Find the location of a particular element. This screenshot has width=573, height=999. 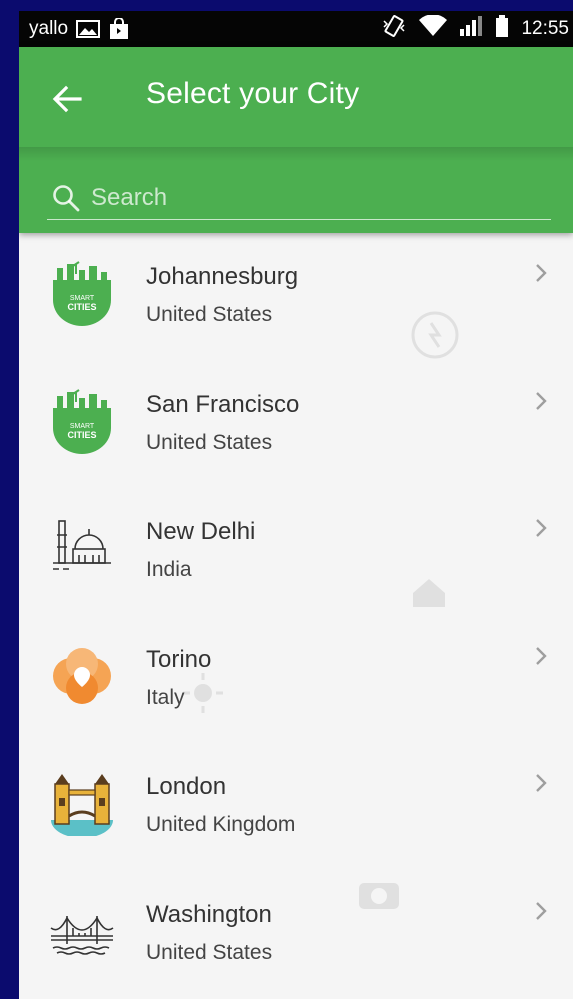

image-icon is located at coordinates (88, 29).